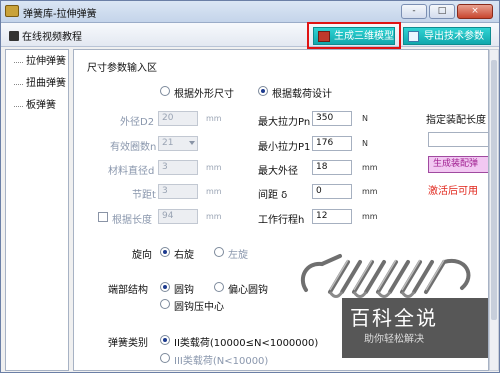 The height and width of the screenshot is (373, 500). What do you see at coordinates (456, 120) in the screenshot?
I see `assembly-length-label: 指定装配长度` at bounding box center [456, 120].